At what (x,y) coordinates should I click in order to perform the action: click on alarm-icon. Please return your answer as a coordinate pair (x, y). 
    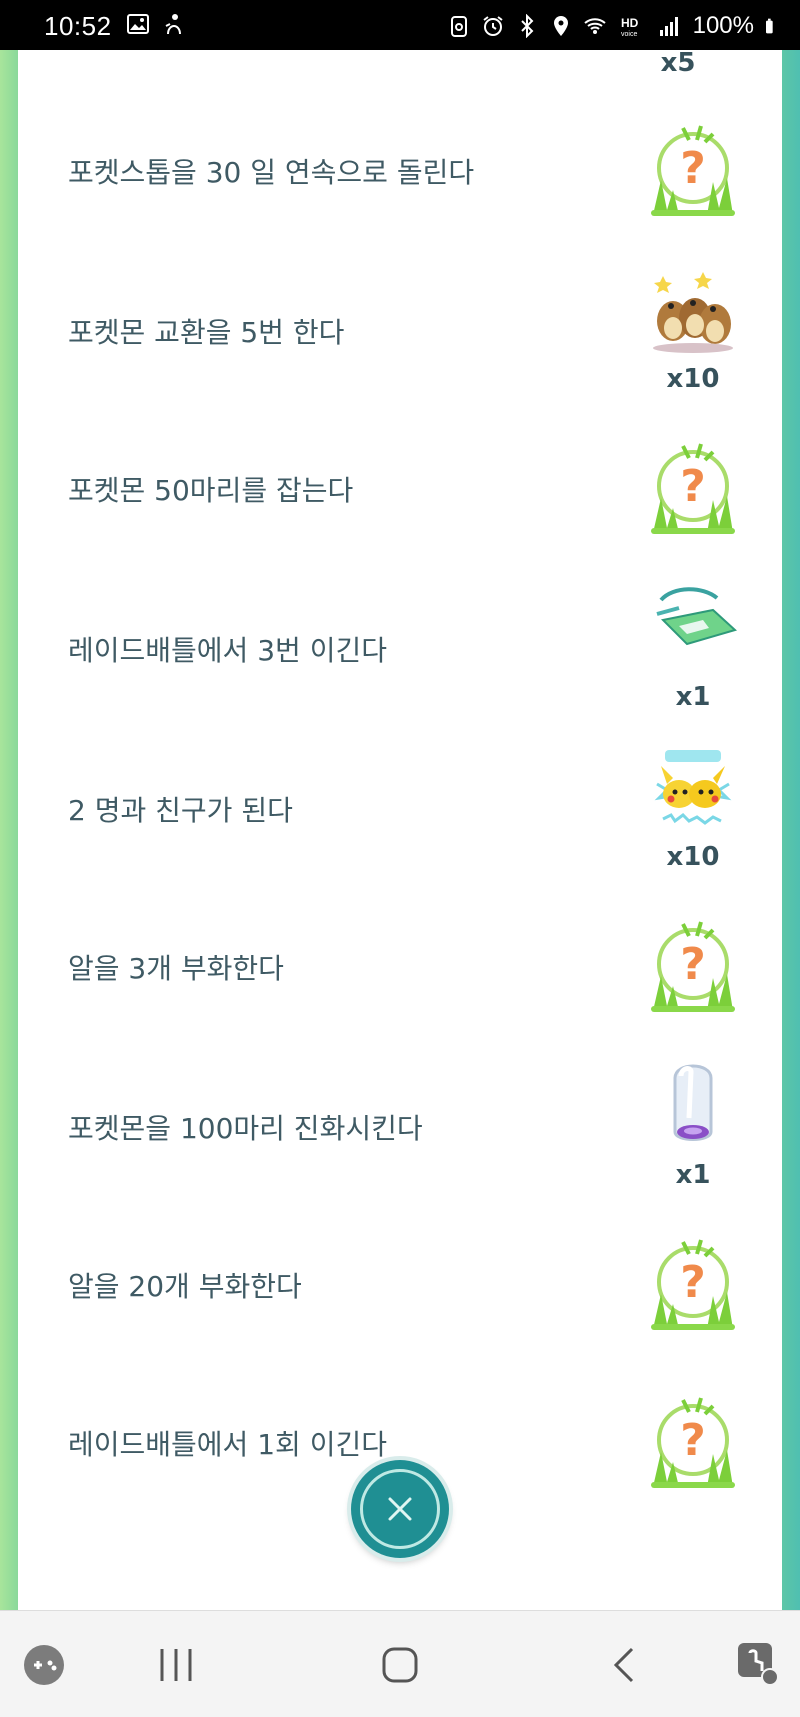
    Looking at the image, I should click on (493, 26).